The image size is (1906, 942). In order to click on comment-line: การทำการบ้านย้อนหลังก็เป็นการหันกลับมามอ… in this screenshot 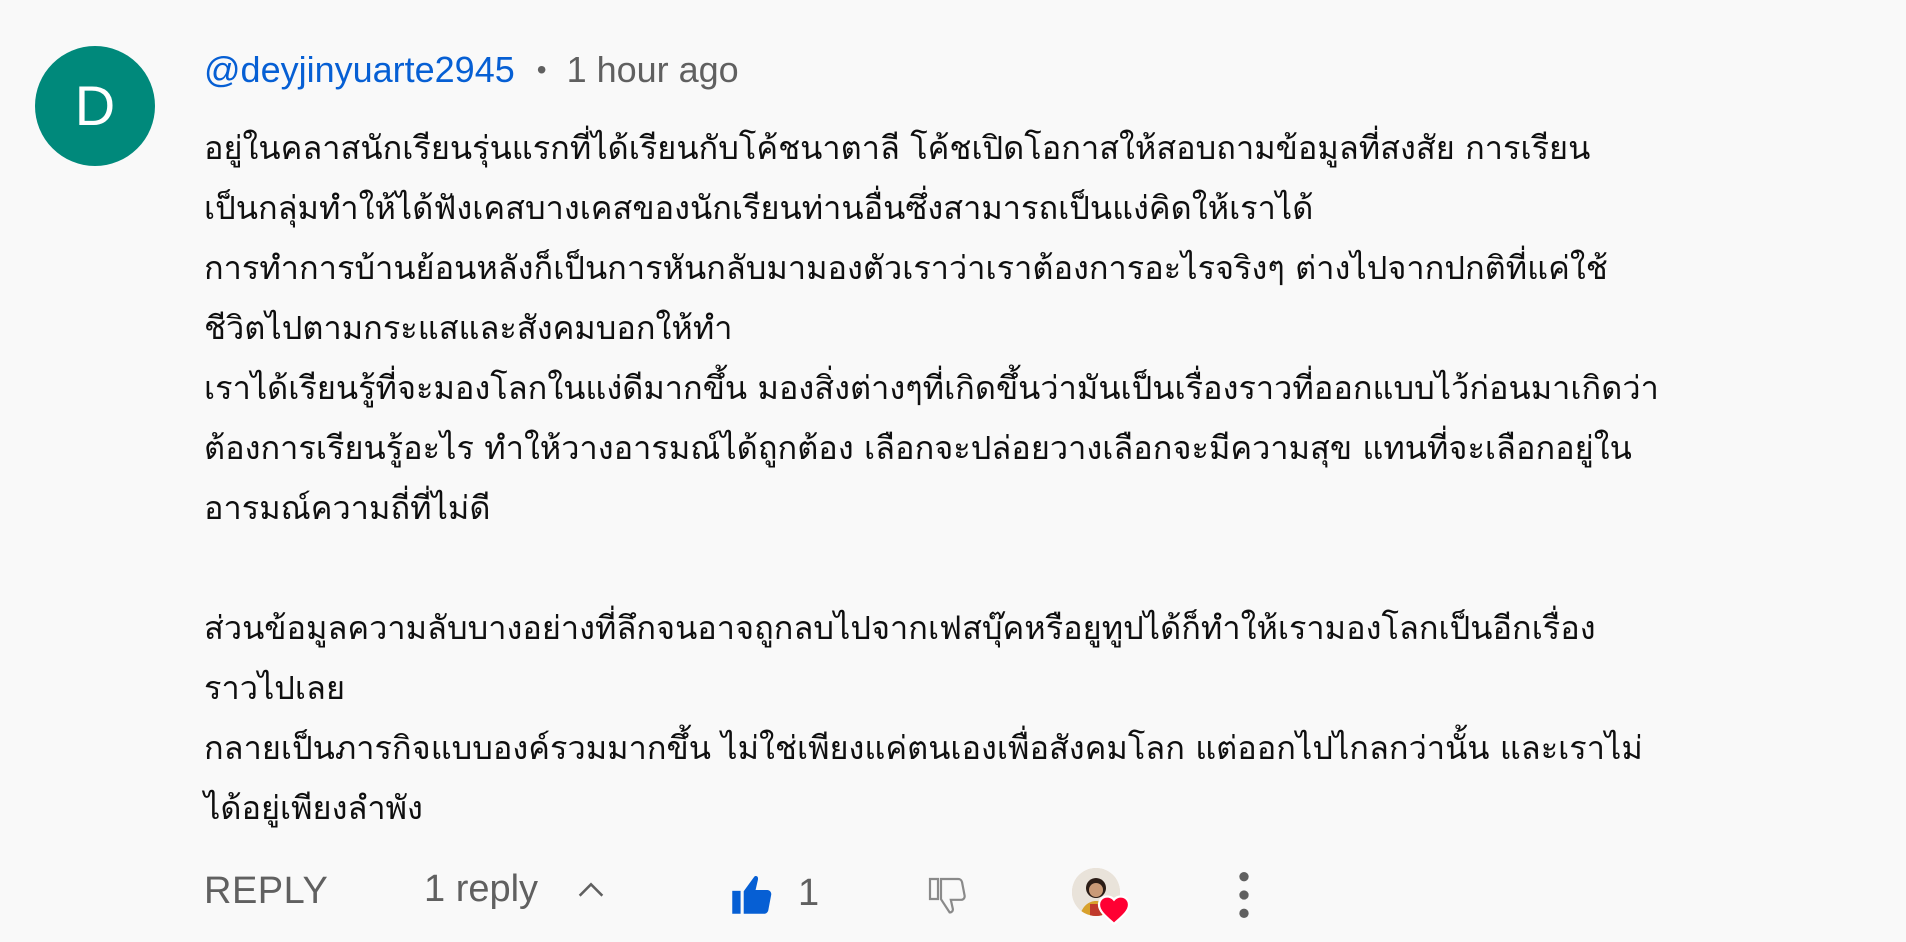, I will do `click(906, 268)`.